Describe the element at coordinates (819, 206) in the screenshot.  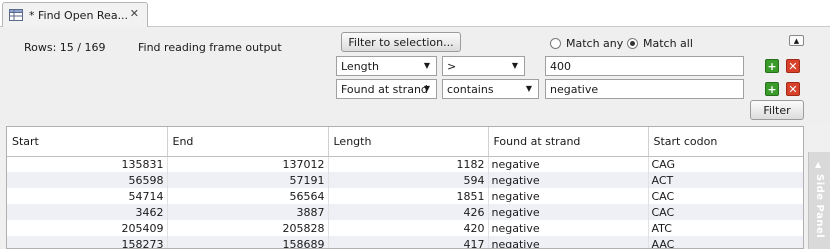
I see `side-panel-label: Side Panel` at that location.